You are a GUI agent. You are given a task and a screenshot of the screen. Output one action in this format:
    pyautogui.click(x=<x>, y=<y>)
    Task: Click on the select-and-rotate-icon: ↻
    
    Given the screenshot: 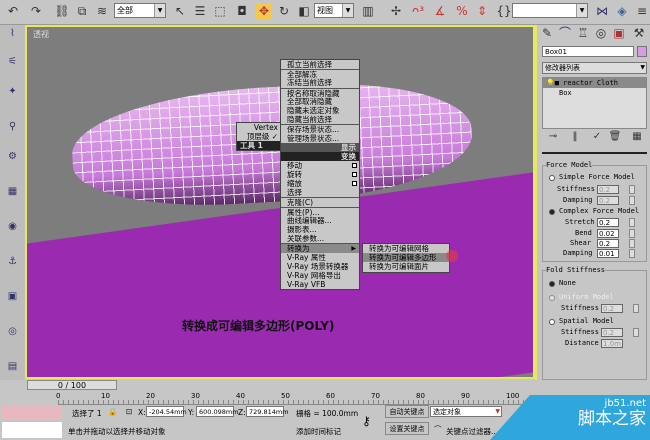 What is the action you would take?
    pyautogui.click(x=284, y=11)
    